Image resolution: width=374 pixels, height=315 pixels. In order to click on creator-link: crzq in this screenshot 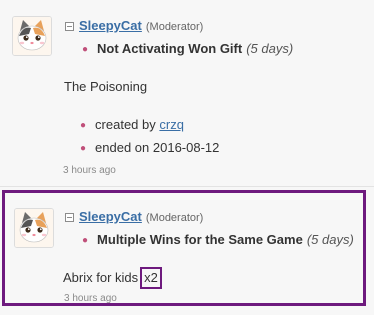, I will do `click(171, 124)`.